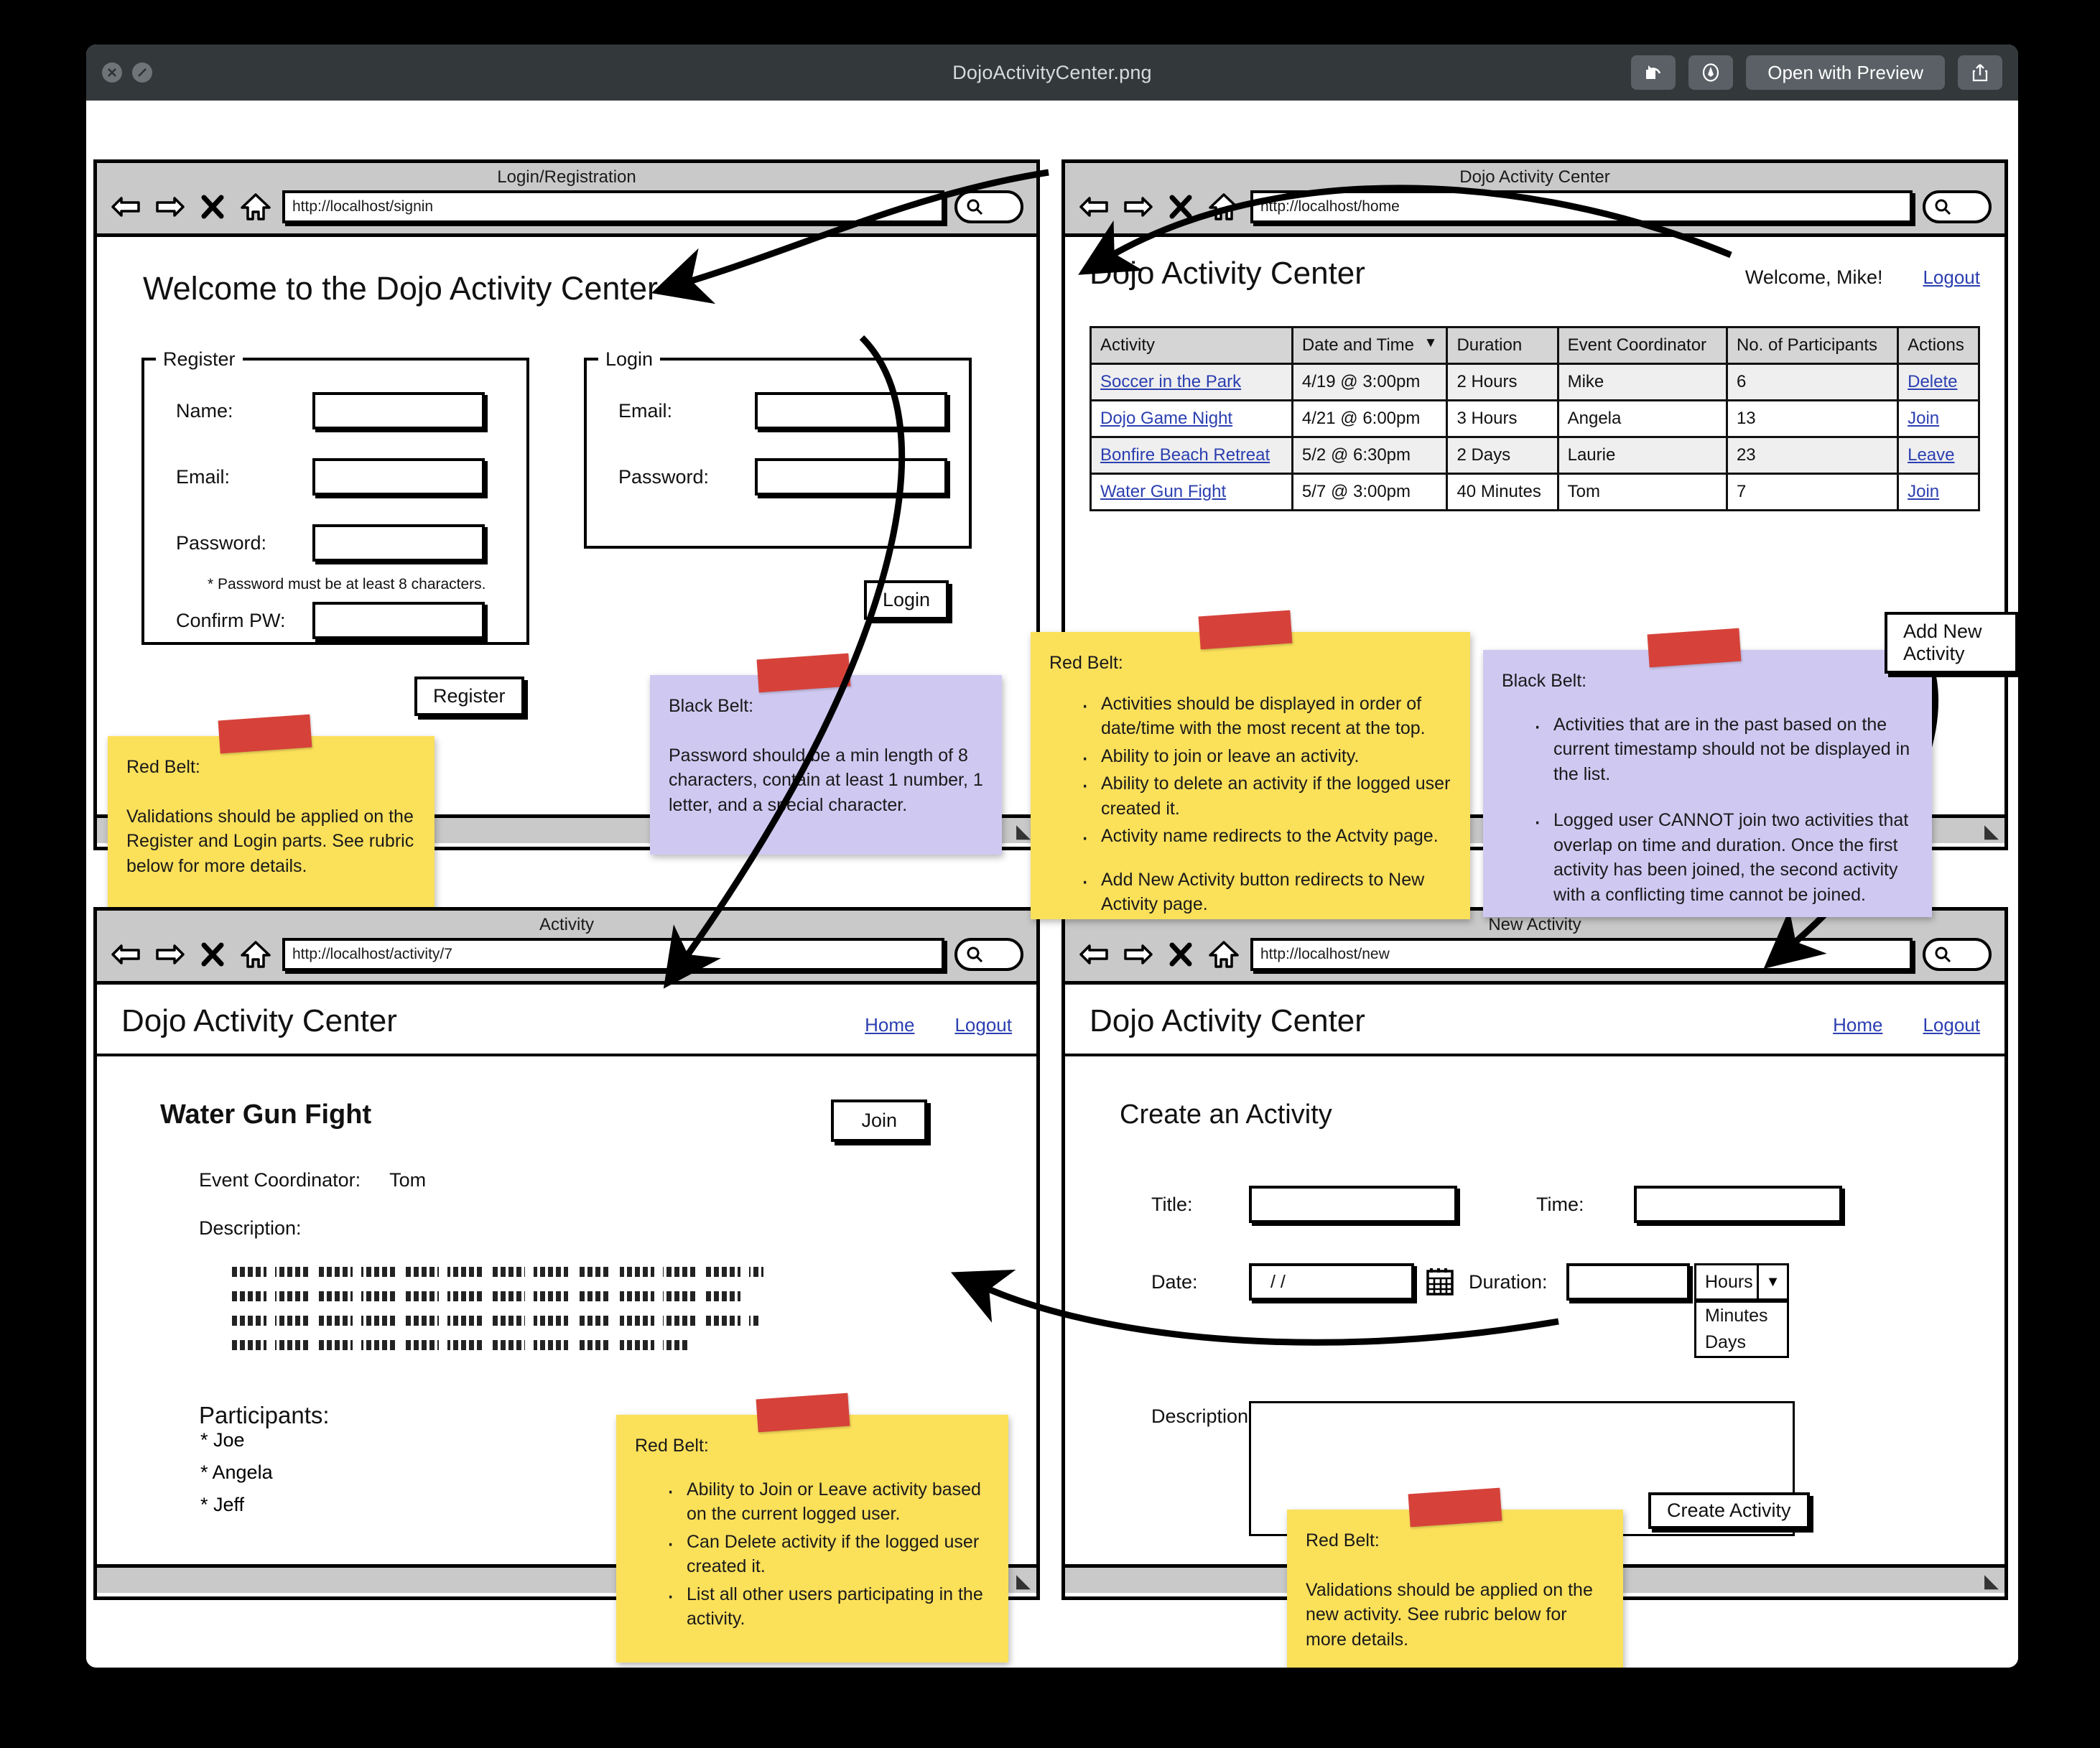 The width and height of the screenshot is (2100, 1748). Describe the element at coordinates (1560, 1204) in the screenshot. I see `time-label: Time:` at that location.